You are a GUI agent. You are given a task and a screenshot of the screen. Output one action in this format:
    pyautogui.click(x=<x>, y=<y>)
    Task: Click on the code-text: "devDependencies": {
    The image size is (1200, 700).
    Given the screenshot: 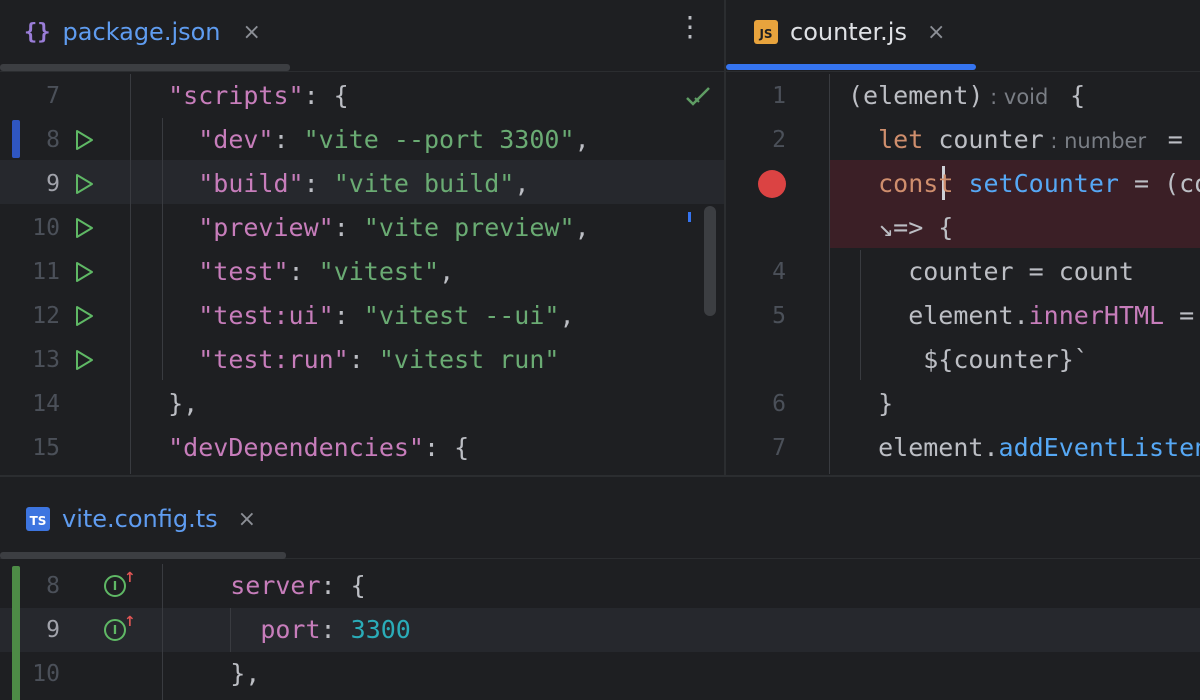 What is the action you would take?
    pyautogui.click(x=303, y=448)
    